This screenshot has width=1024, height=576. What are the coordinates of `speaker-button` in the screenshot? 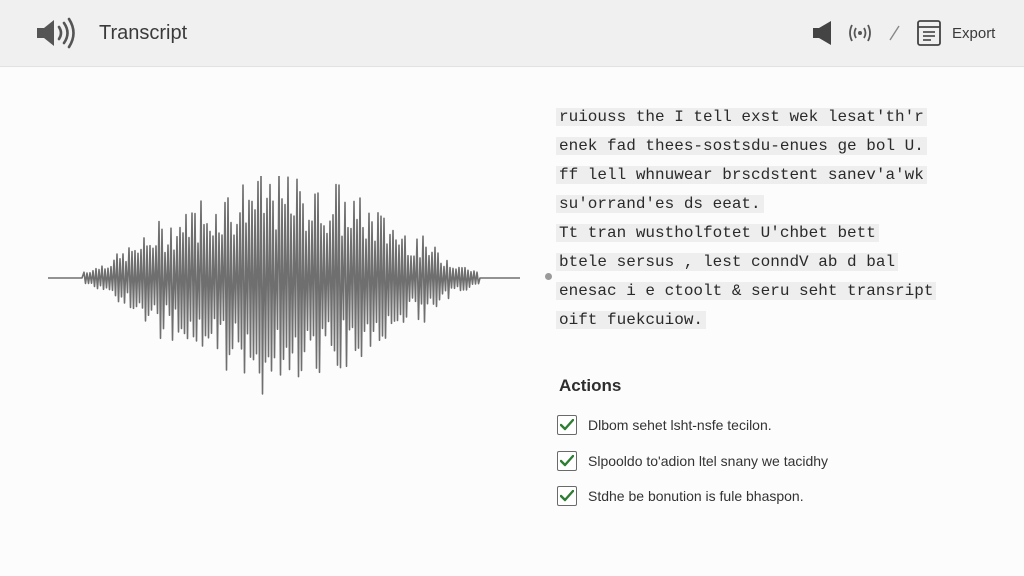 It's located at (824, 33).